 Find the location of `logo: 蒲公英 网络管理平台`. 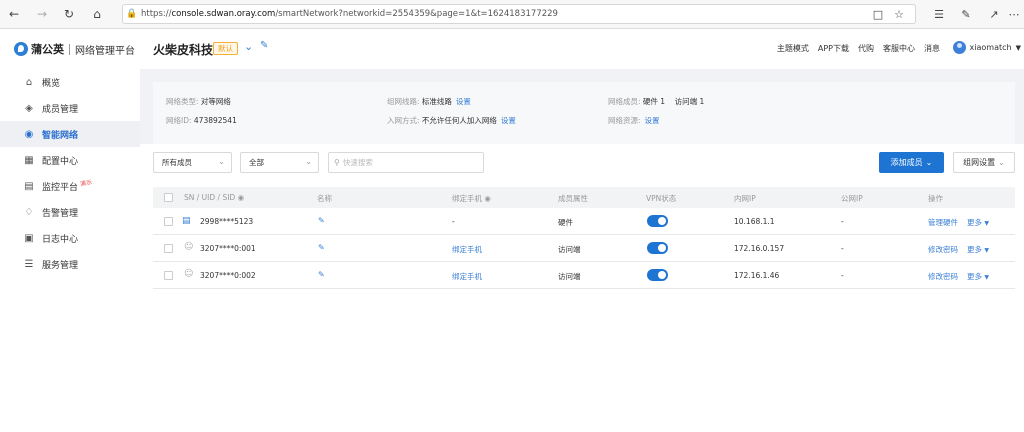

logo: 蒲公英 网络管理平台 is located at coordinates (74, 49).